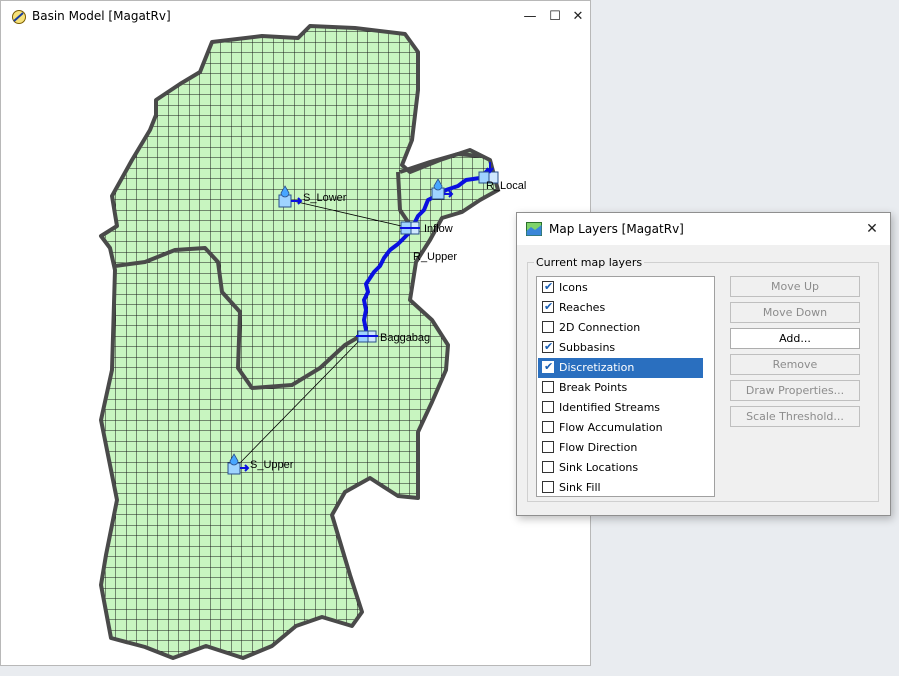 This screenshot has height=676, width=899. What do you see at coordinates (506, 186) in the screenshot?
I see `label-r-local: R_Local` at bounding box center [506, 186].